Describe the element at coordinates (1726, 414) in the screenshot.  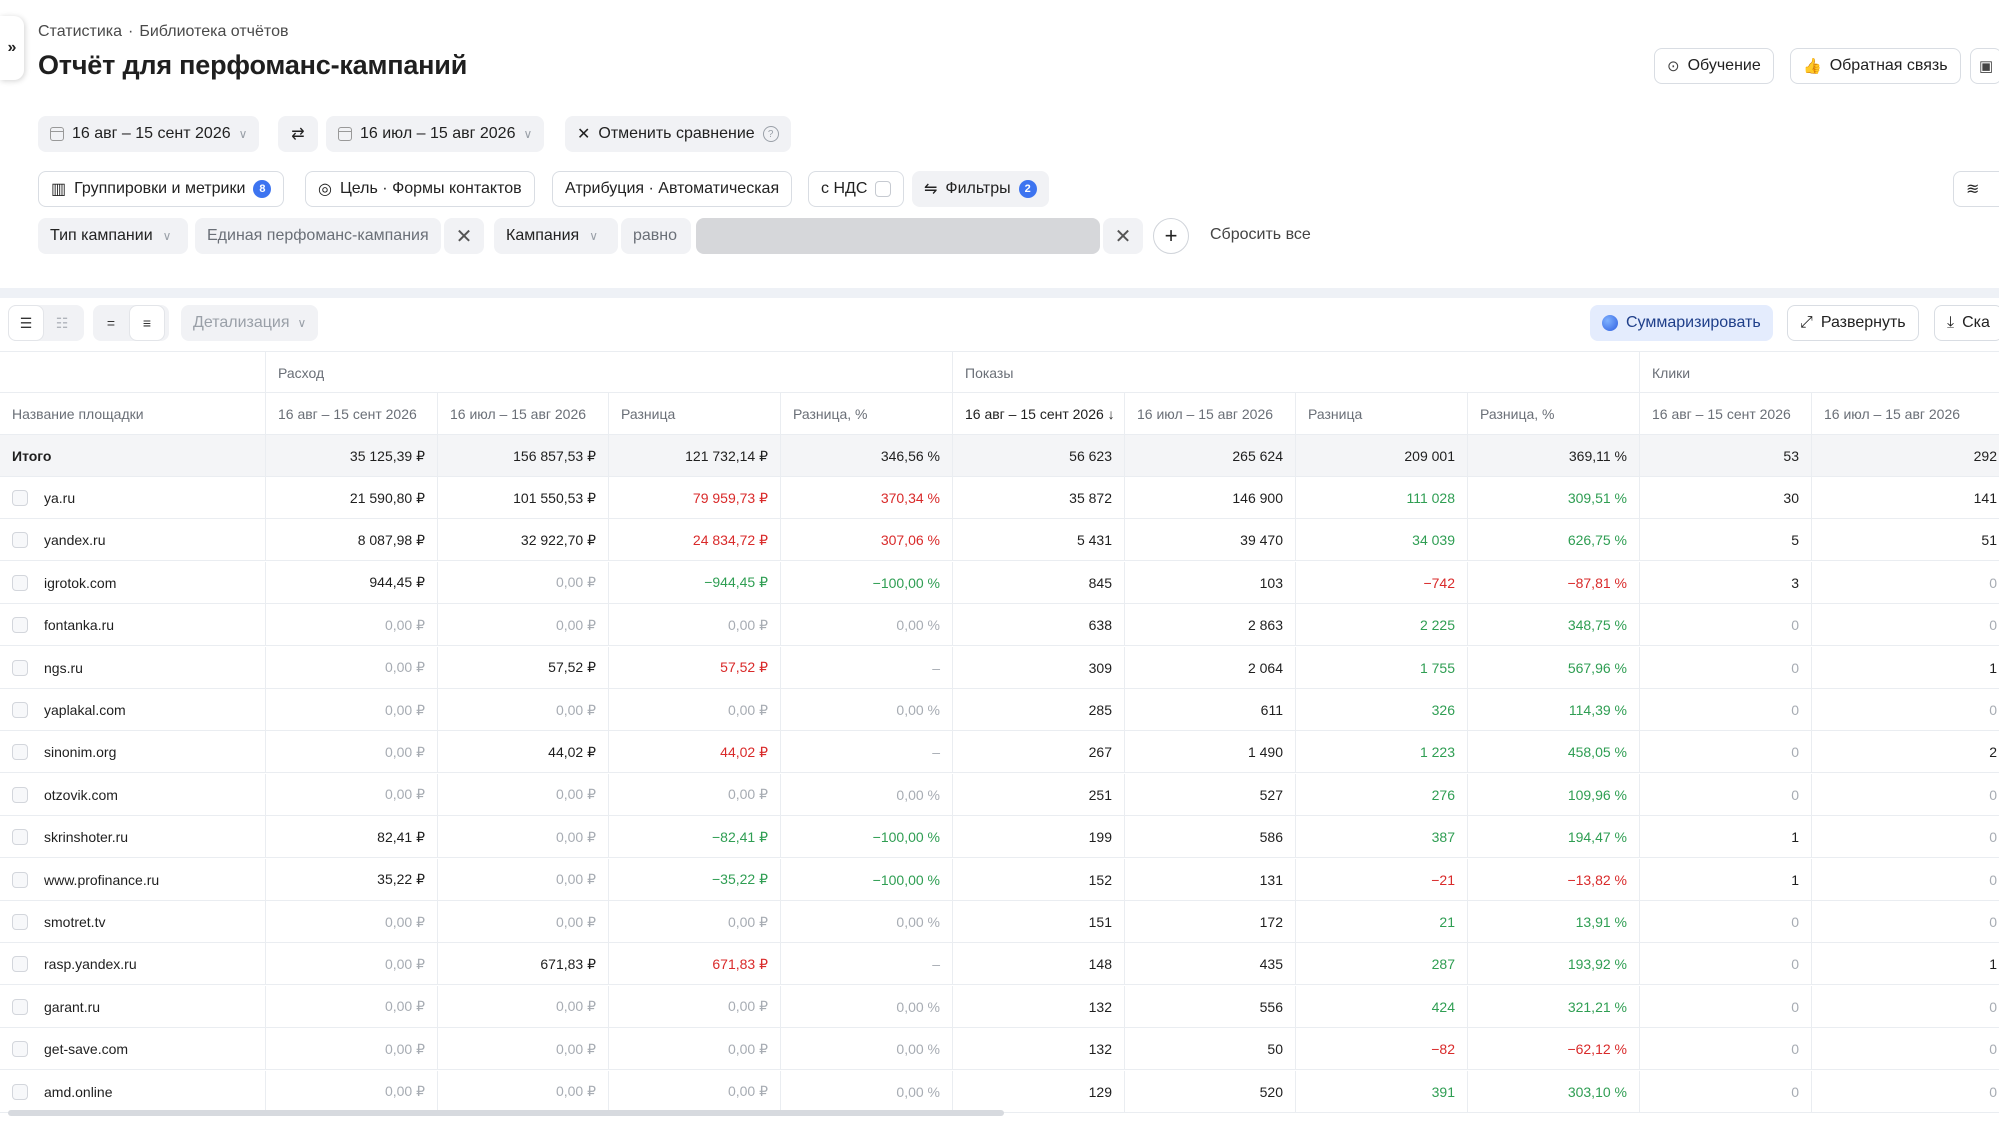
I see `header-clicks-current: 16 авг – 15 сент 2026` at that location.